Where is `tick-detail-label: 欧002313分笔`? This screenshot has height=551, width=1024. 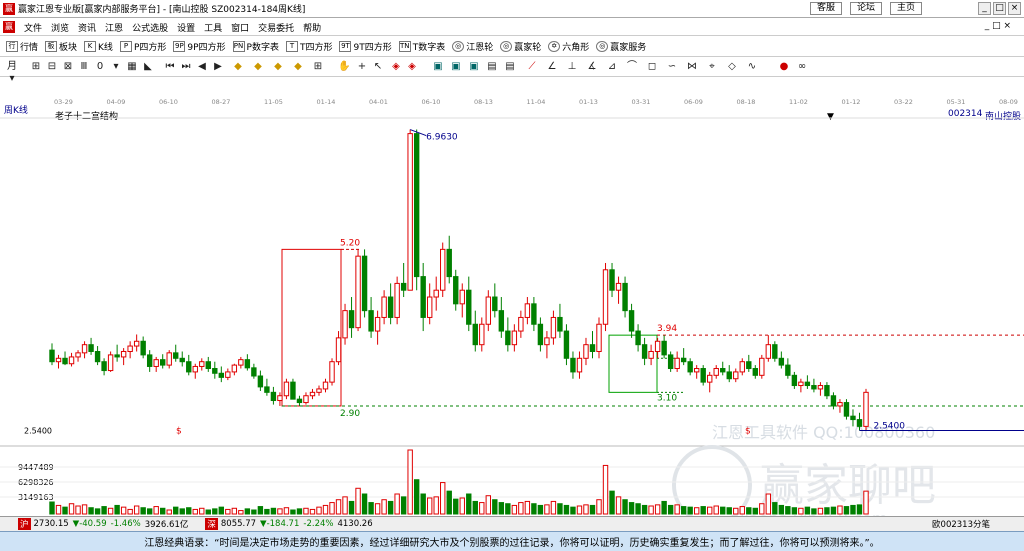 tick-detail-label: 欧002313分笔 is located at coordinates (961, 524).